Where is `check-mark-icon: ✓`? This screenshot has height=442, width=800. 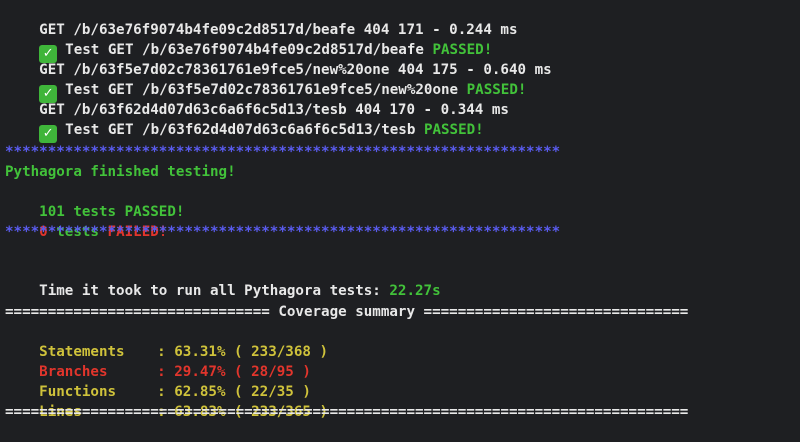 check-mark-icon: ✓ is located at coordinates (48, 134).